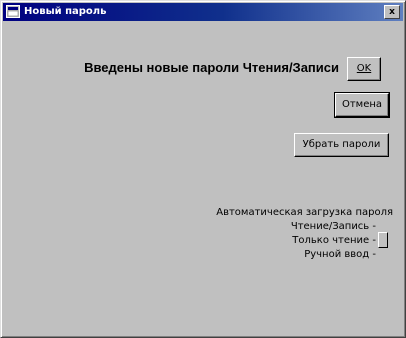 This screenshot has width=406, height=338. What do you see at coordinates (364, 69) in the screenshot?
I see `ok-button: OK` at bounding box center [364, 69].